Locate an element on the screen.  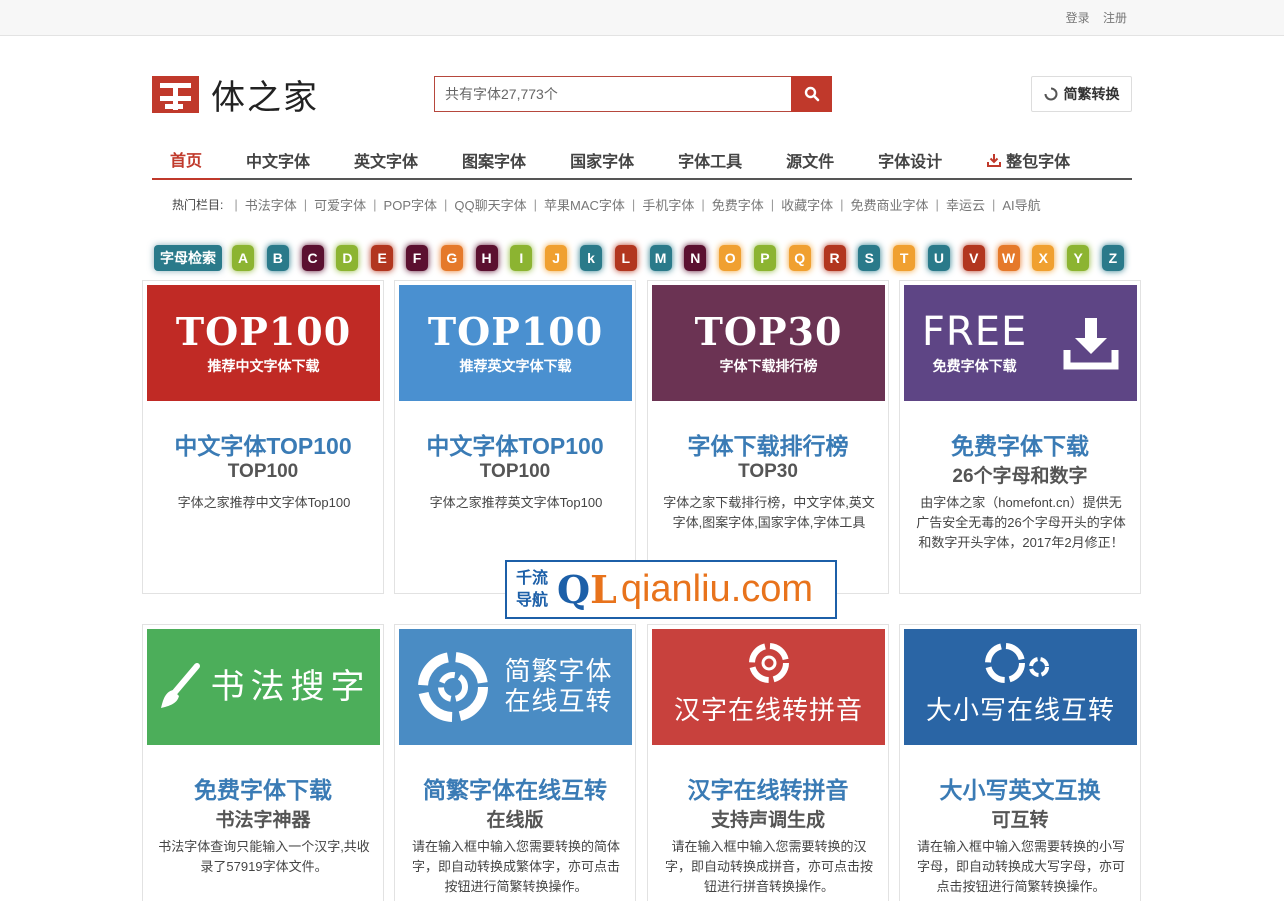
letter-button: N is located at coordinates (695, 258).